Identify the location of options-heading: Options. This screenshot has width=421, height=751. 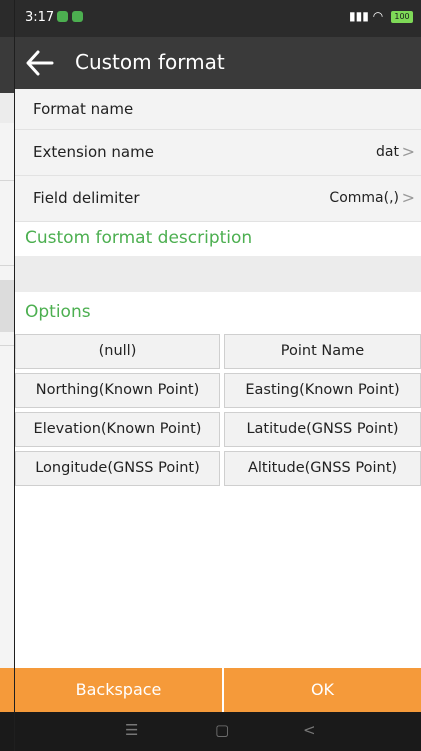
(58, 312).